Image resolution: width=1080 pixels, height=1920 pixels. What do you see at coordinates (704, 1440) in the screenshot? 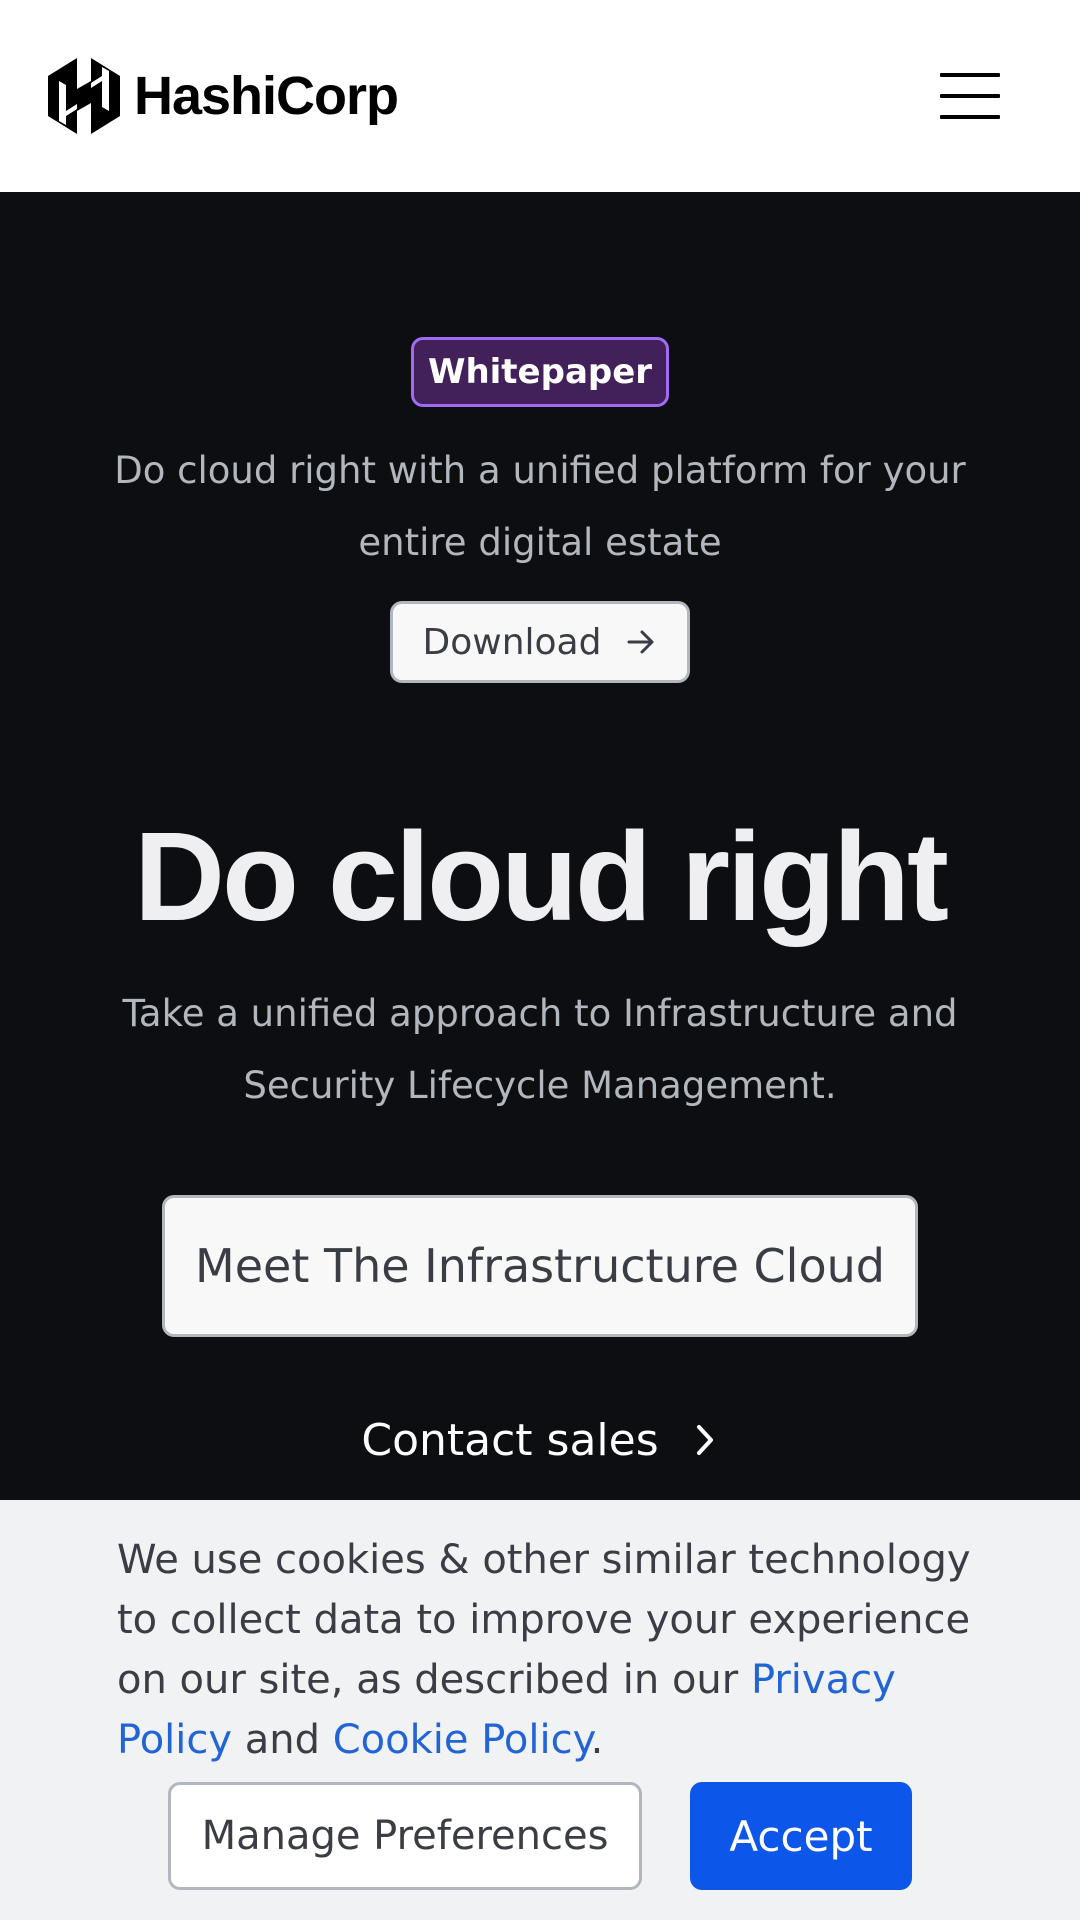
I see `chevron-right-icon` at bounding box center [704, 1440].